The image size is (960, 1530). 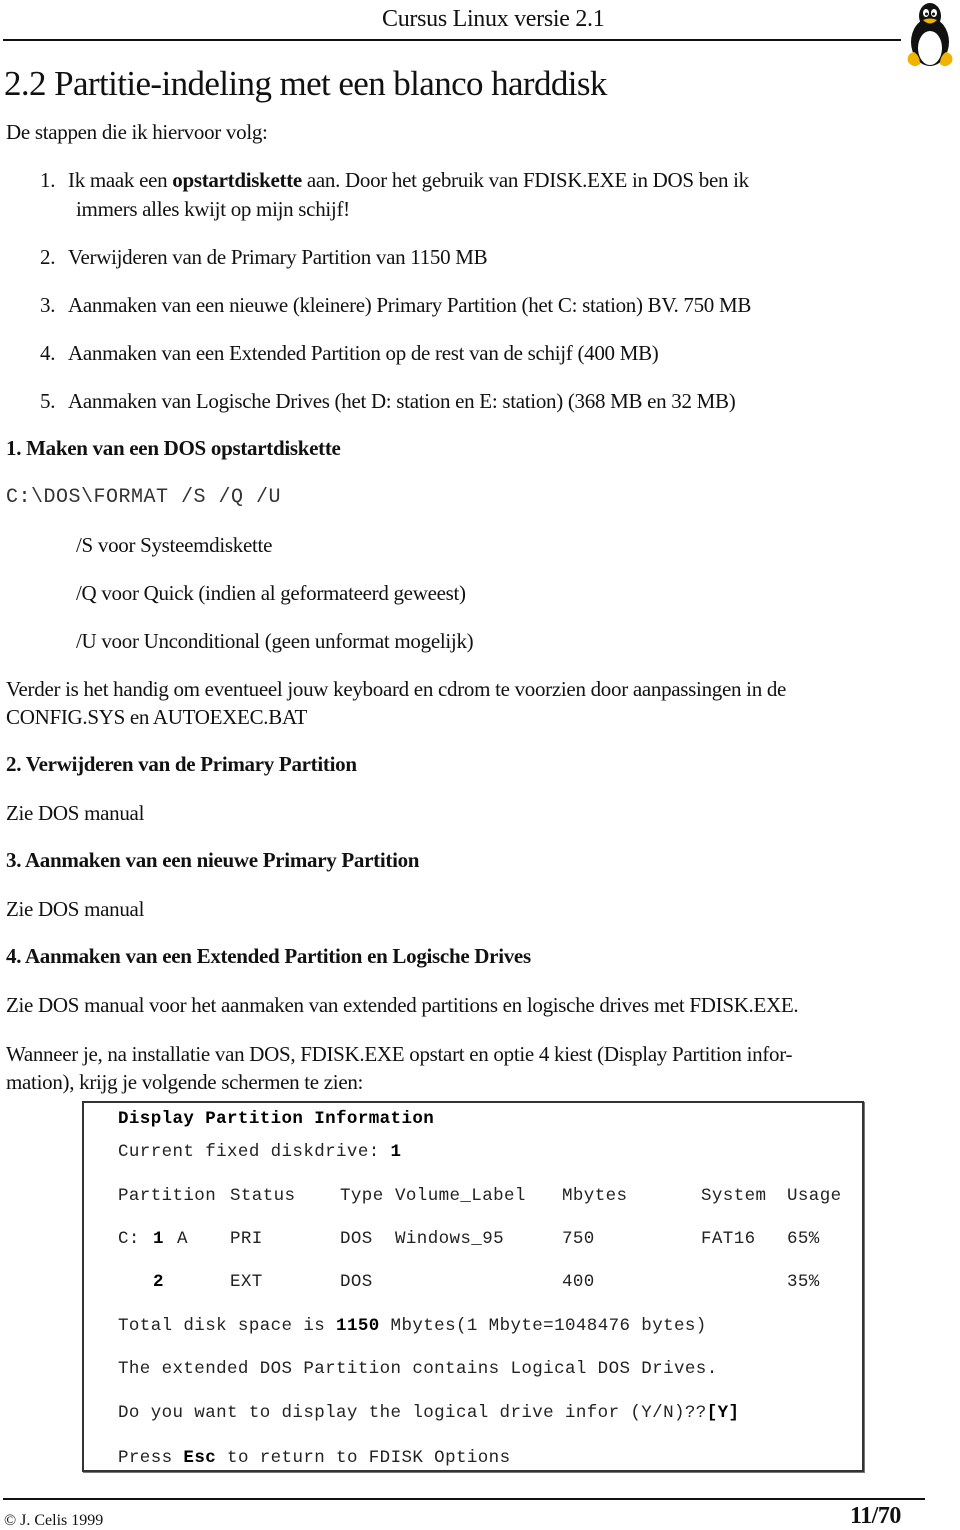 What do you see at coordinates (803, 1239) in the screenshot?
I see `row-1-usage: 65%` at bounding box center [803, 1239].